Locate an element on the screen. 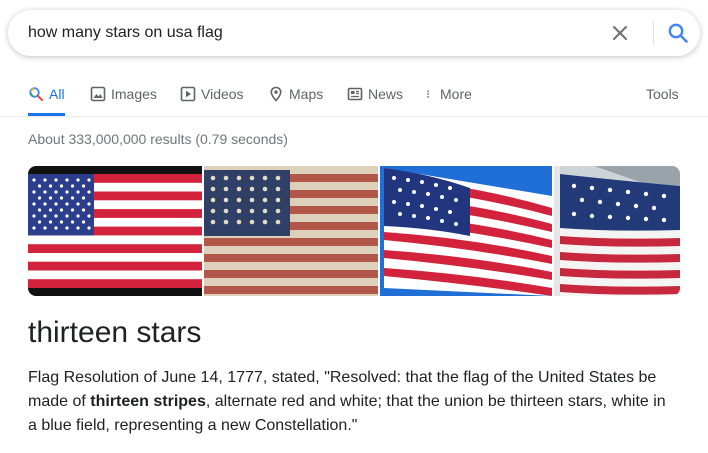 This screenshot has height=453, width=708. tab-label: Images is located at coordinates (134, 94).